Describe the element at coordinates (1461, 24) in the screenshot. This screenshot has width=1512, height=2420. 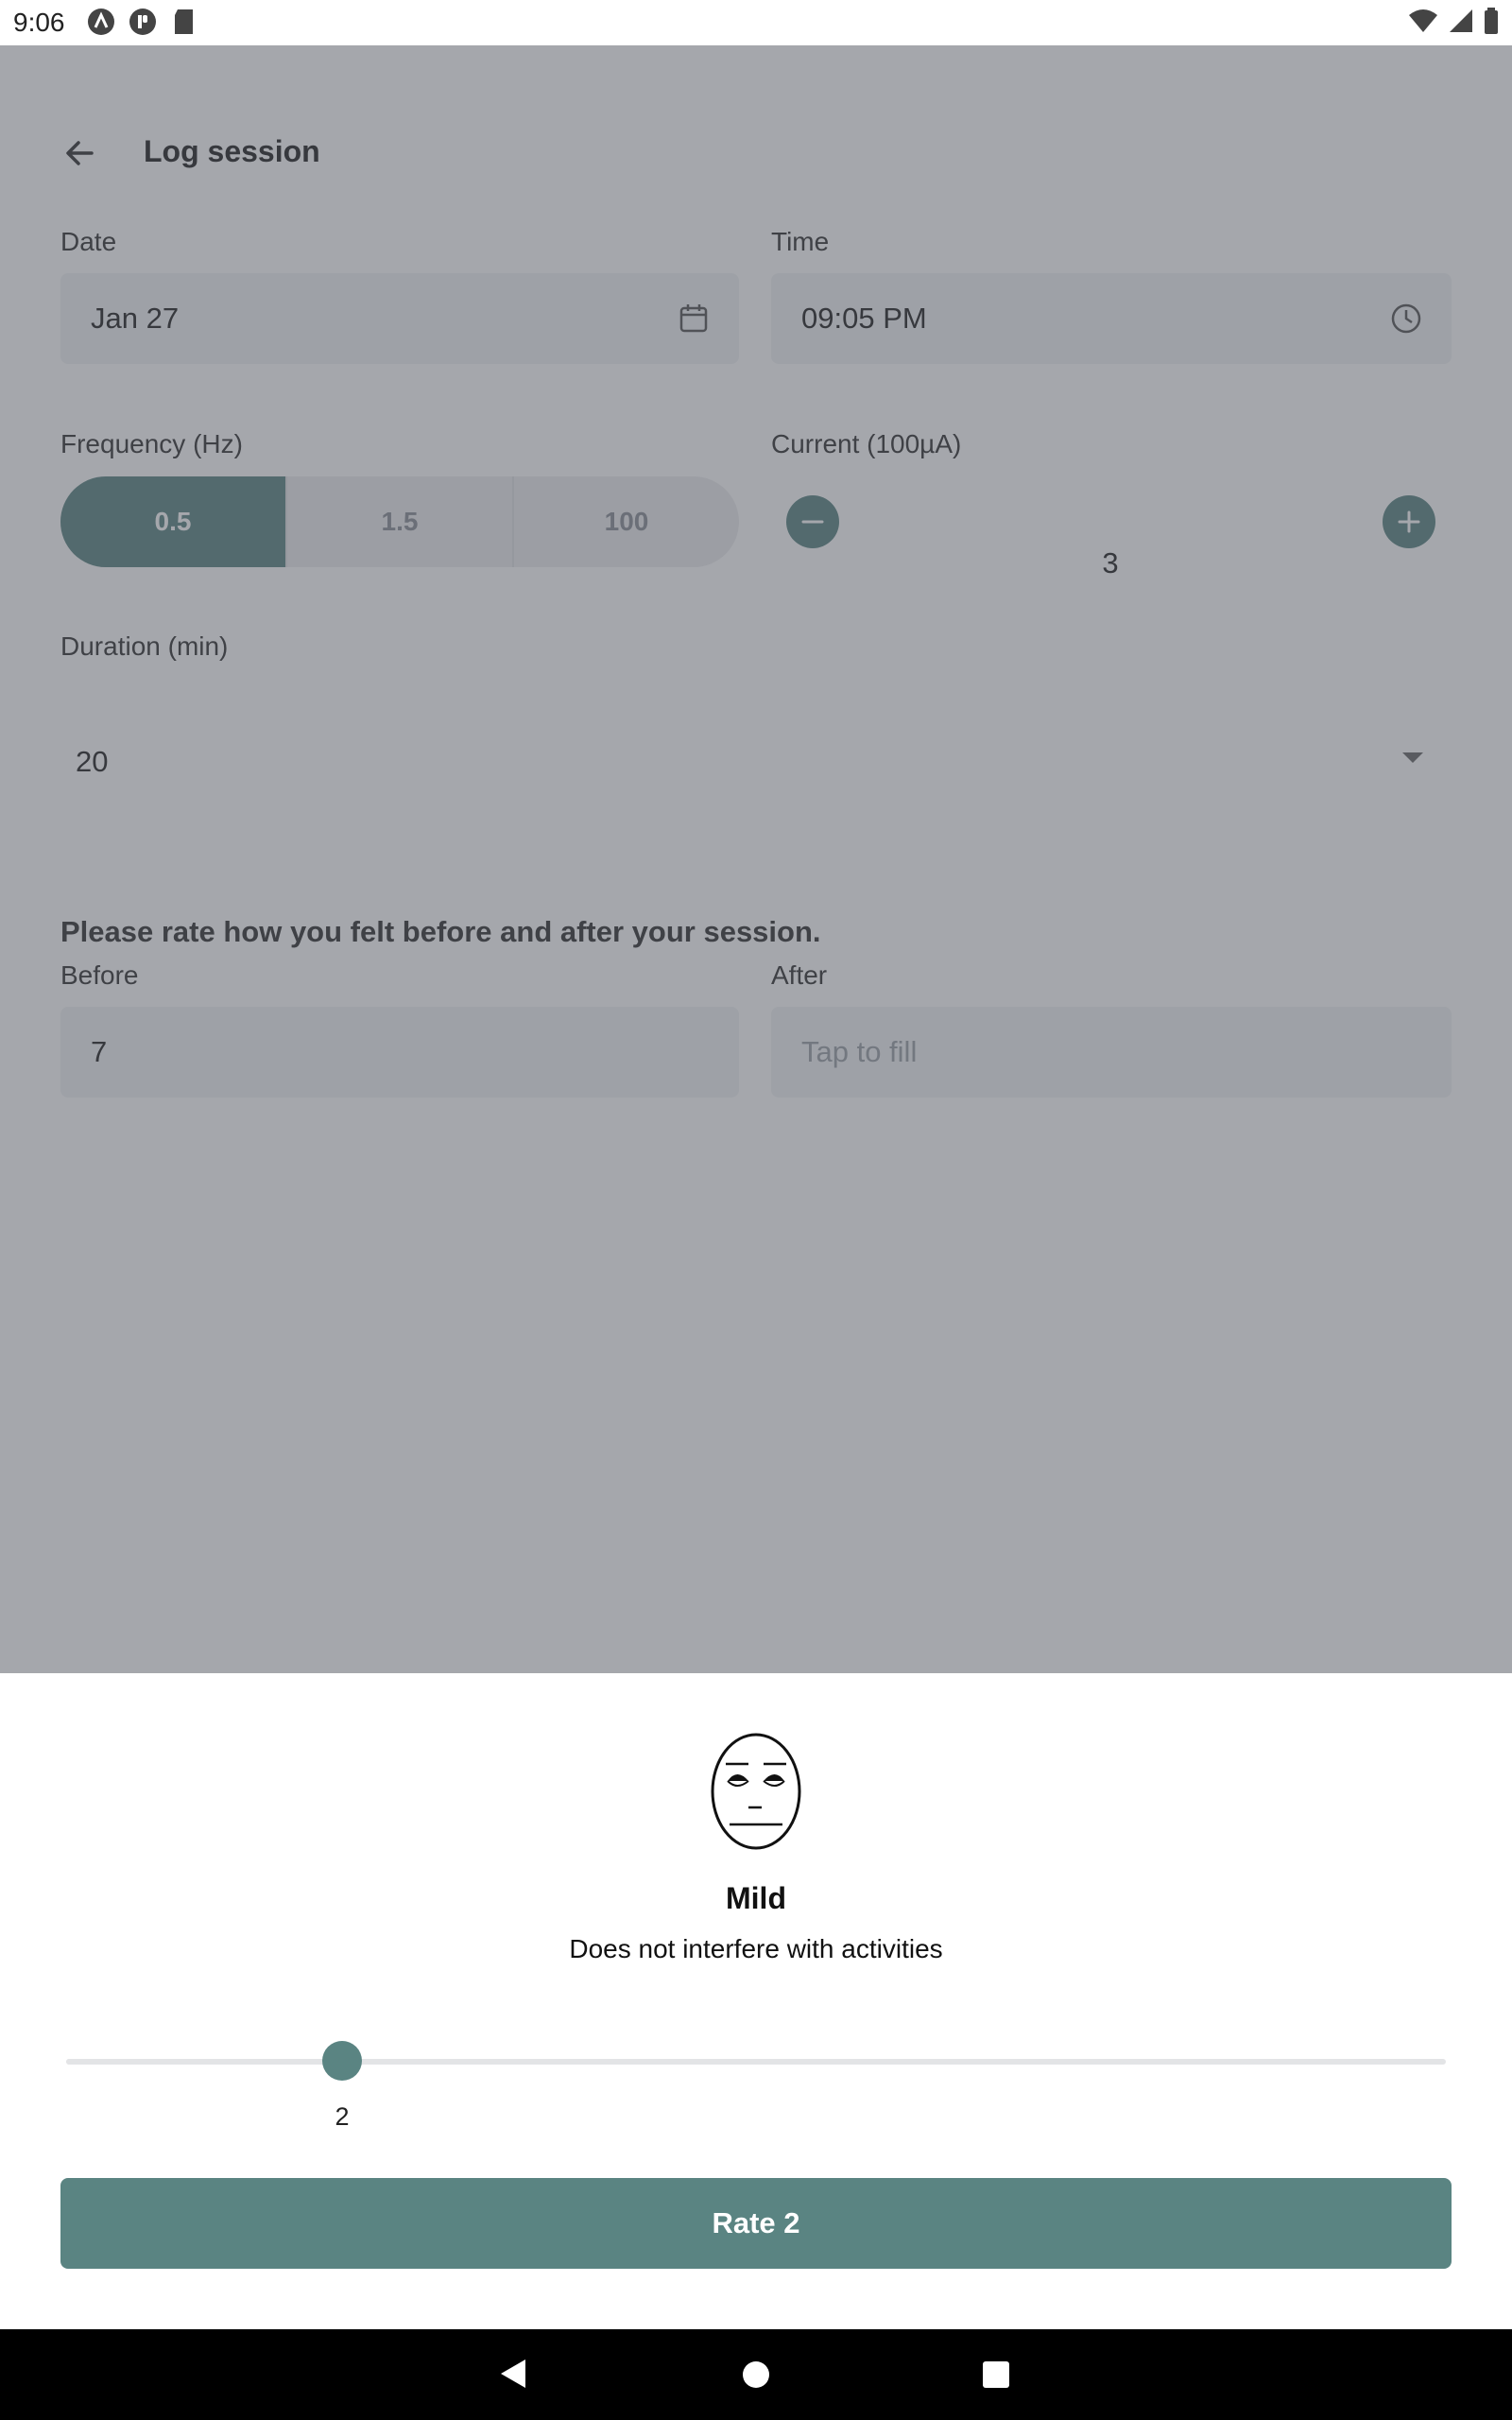
I see `signal-icon` at that location.